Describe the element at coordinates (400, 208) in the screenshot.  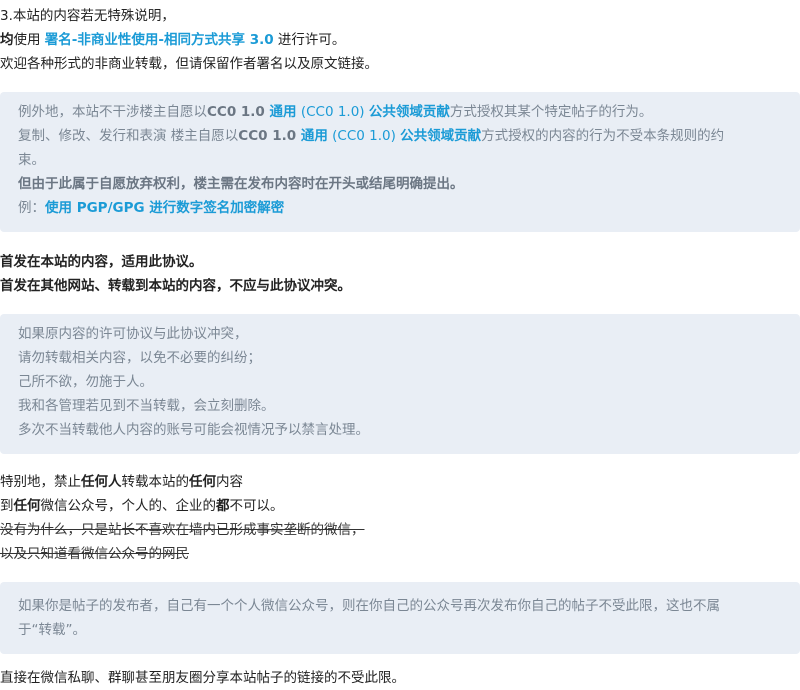
I see `quote1-line-5: 例：使用 PGP/GPG 进行数字签名加密解密` at that location.